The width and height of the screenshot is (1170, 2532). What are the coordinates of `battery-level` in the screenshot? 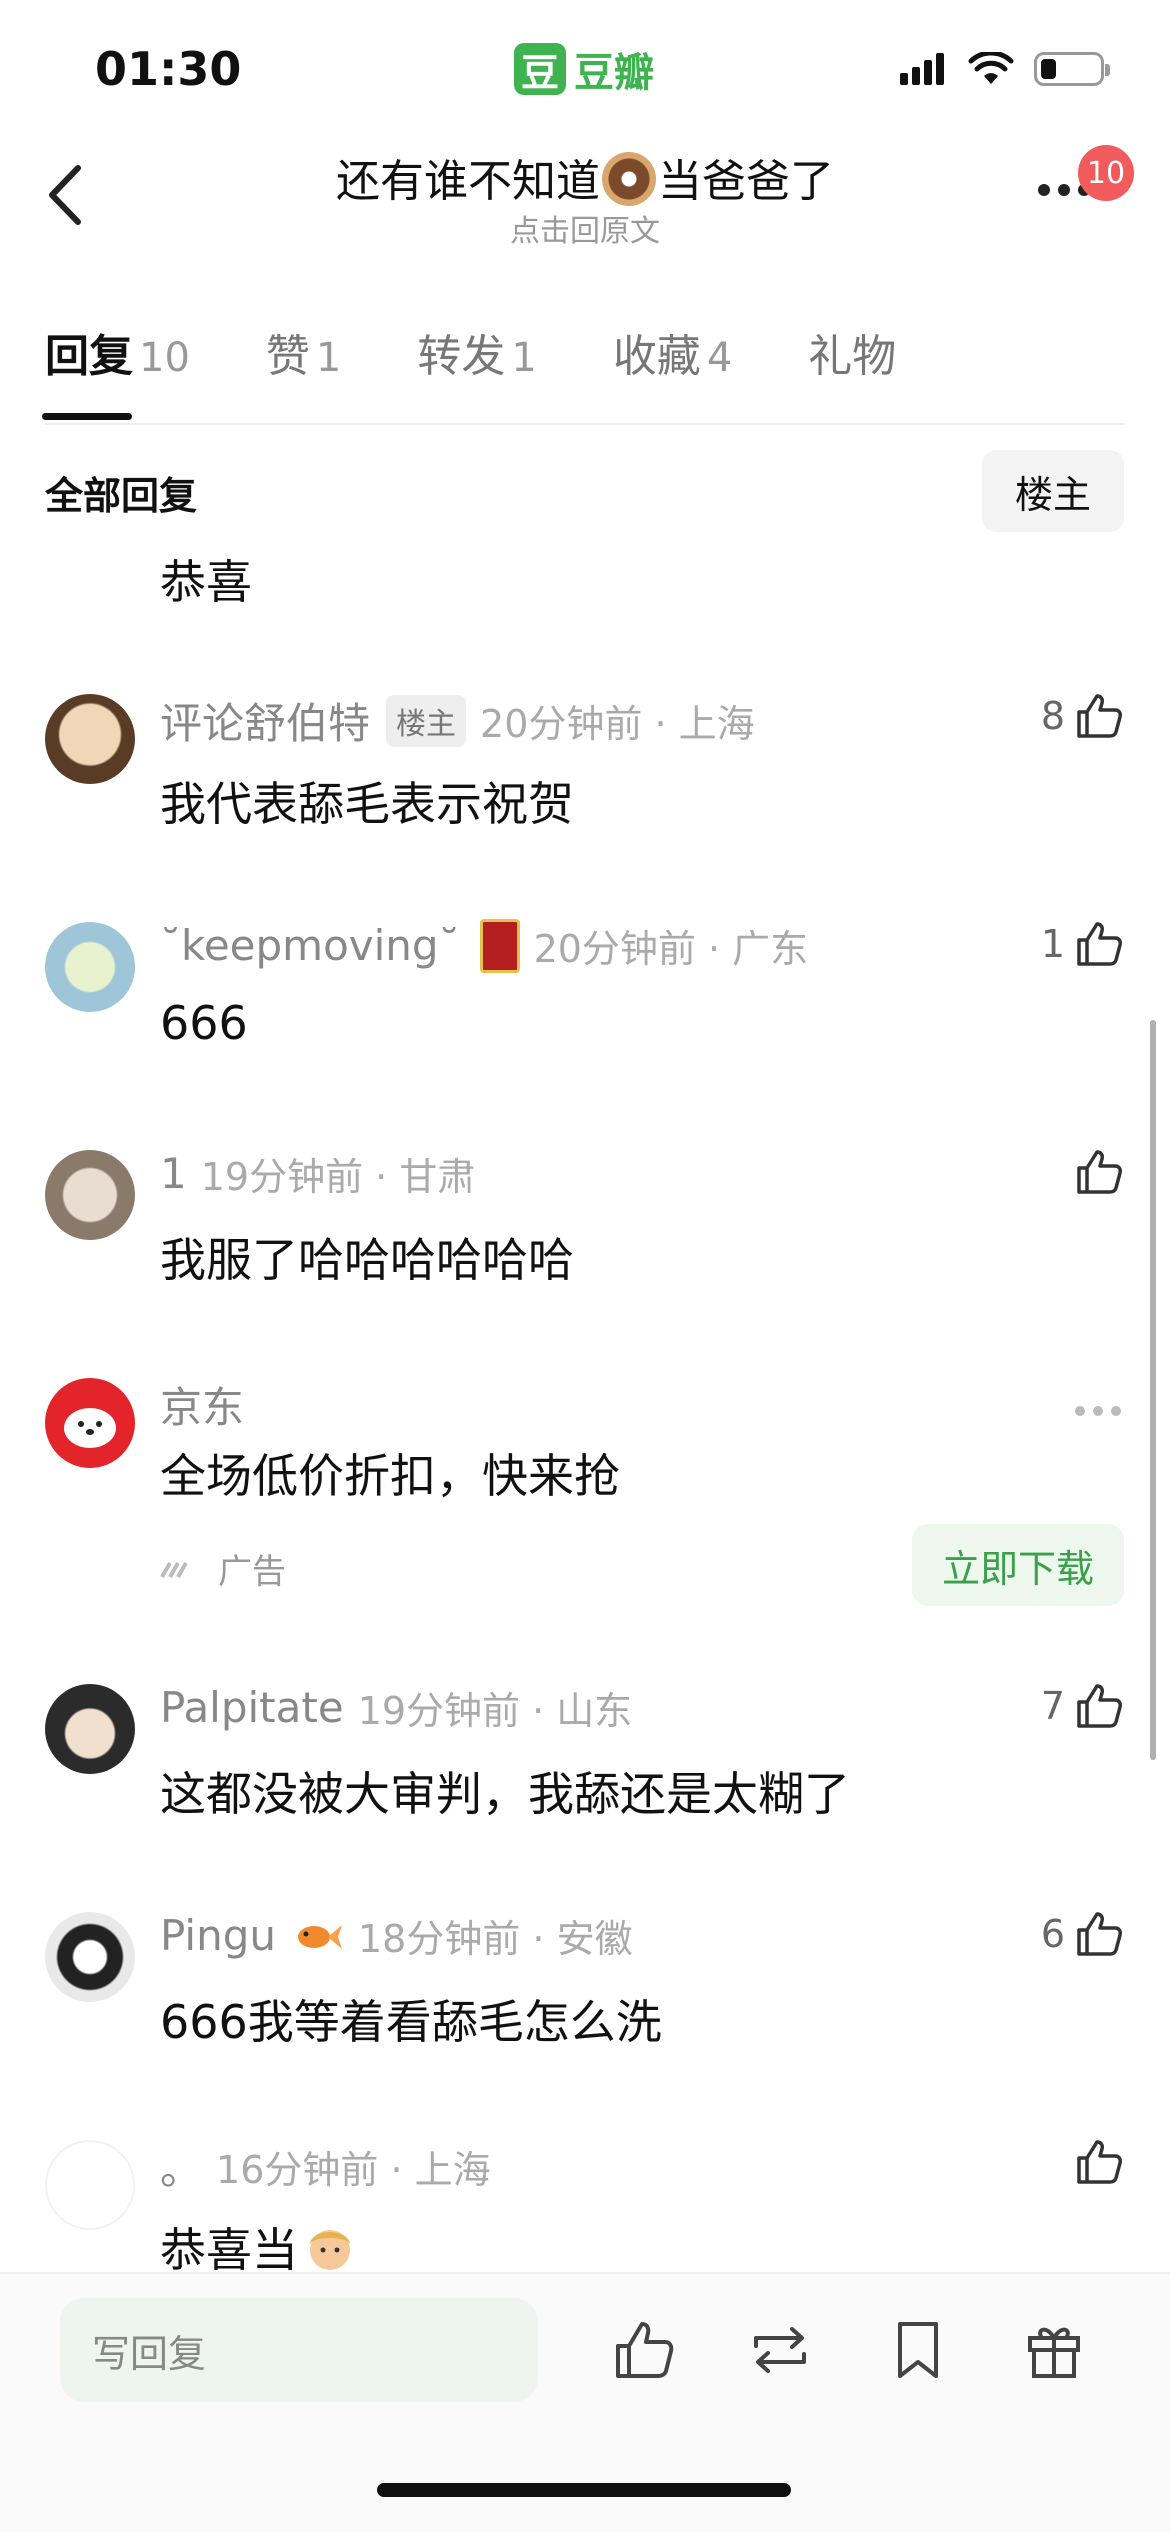 It's located at (1048, 69).